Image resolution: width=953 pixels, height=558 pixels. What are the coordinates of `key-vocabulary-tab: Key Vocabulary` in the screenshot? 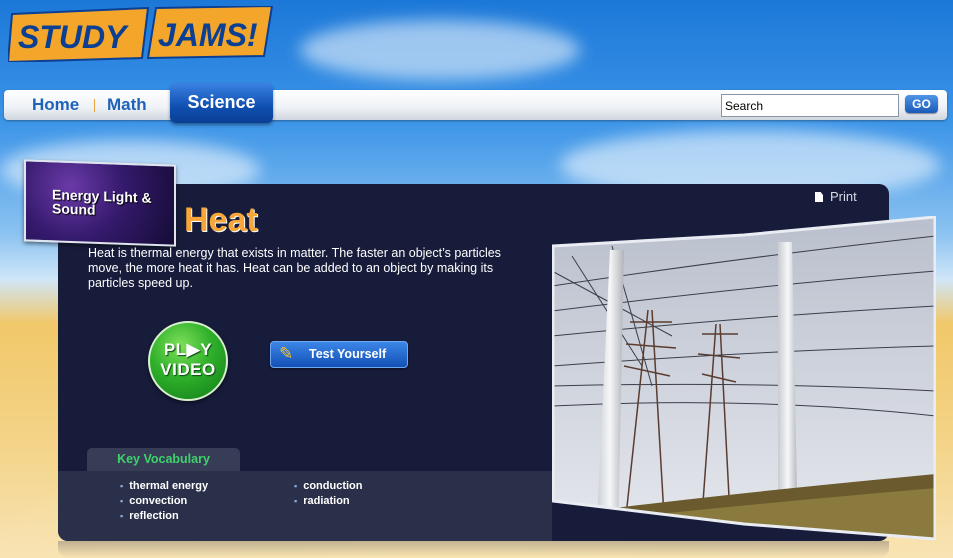 It's located at (163, 459).